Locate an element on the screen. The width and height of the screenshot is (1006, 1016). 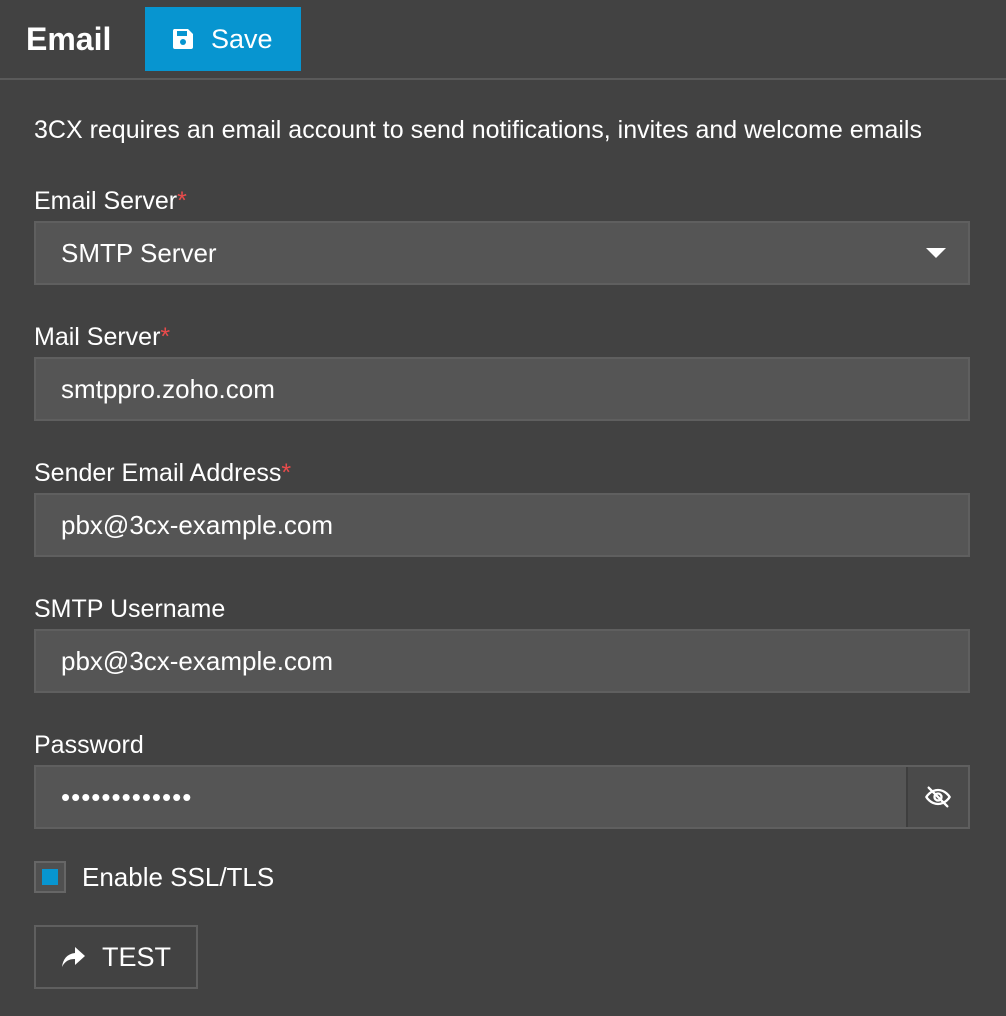
mail-server-input is located at coordinates (502, 389).